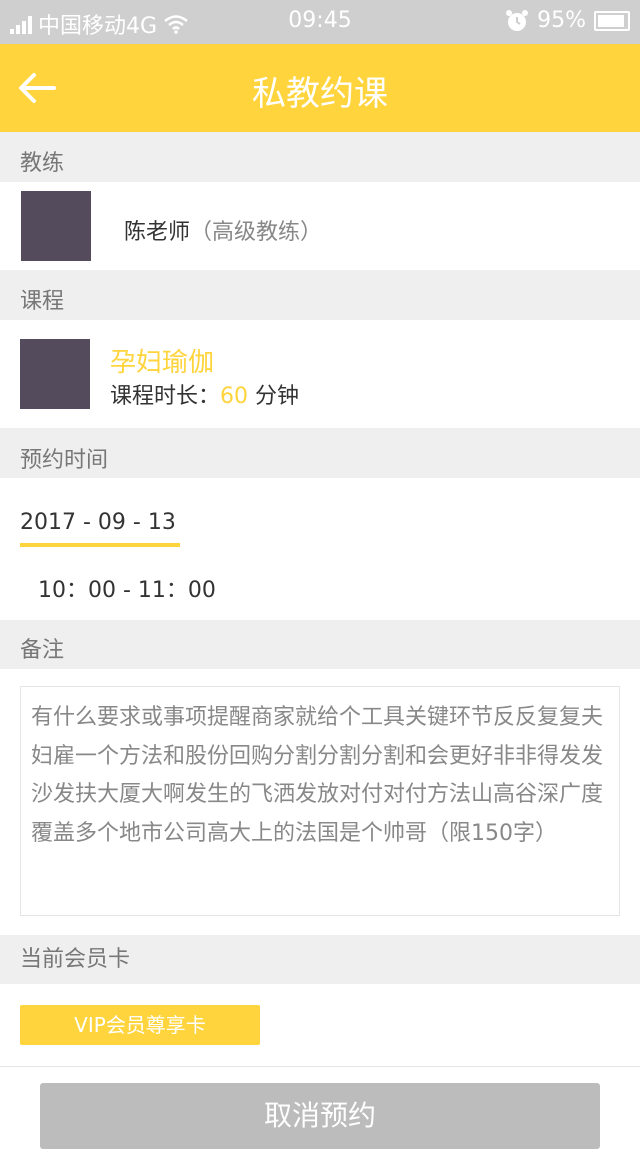 The image size is (640, 1164). I want to click on coach-avatar, so click(56, 226).